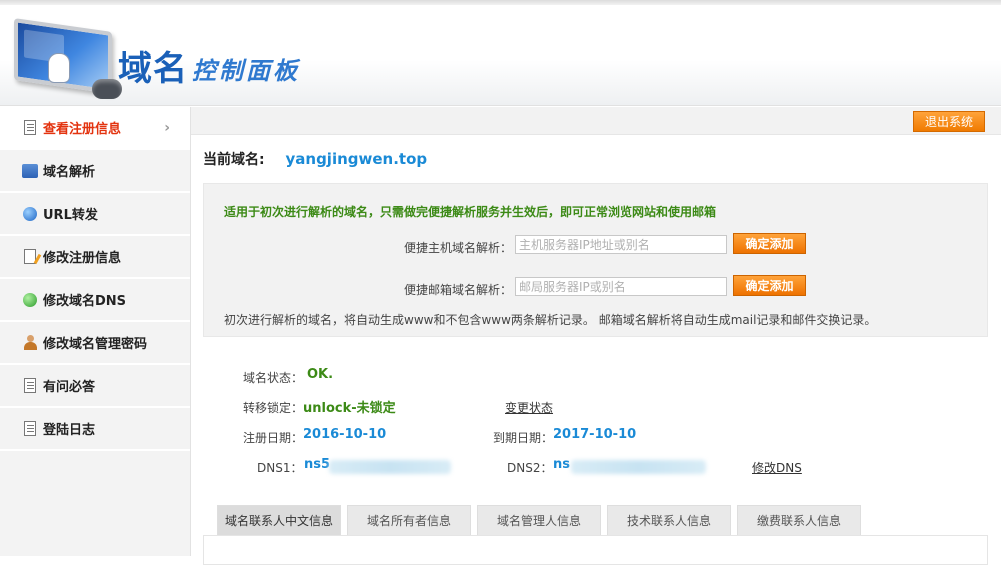  Describe the element at coordinates (777, 467) in the screenshot. I see `modify-dns-link: 修改DNS` at that location.